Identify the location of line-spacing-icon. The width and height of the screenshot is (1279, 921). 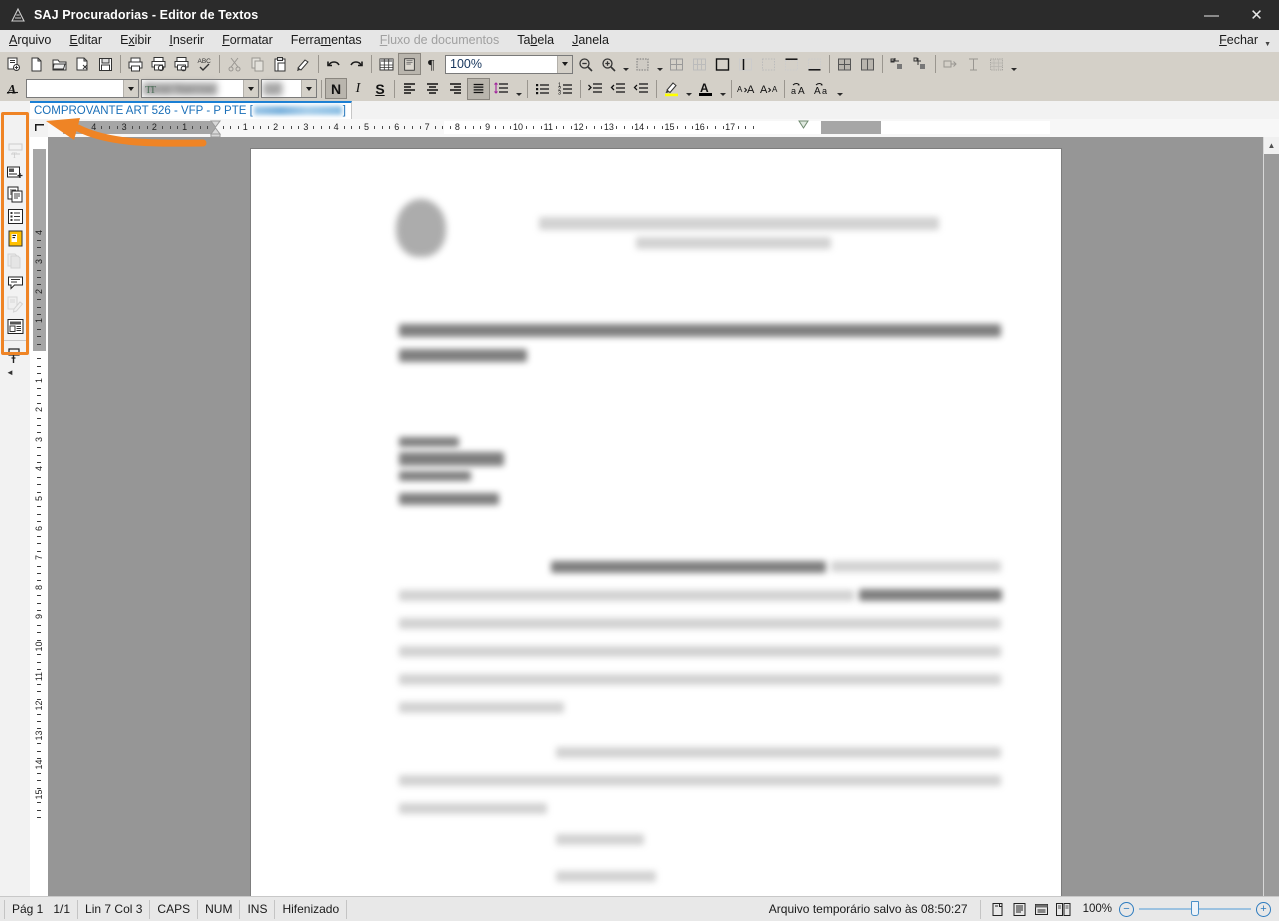
(501, 89).